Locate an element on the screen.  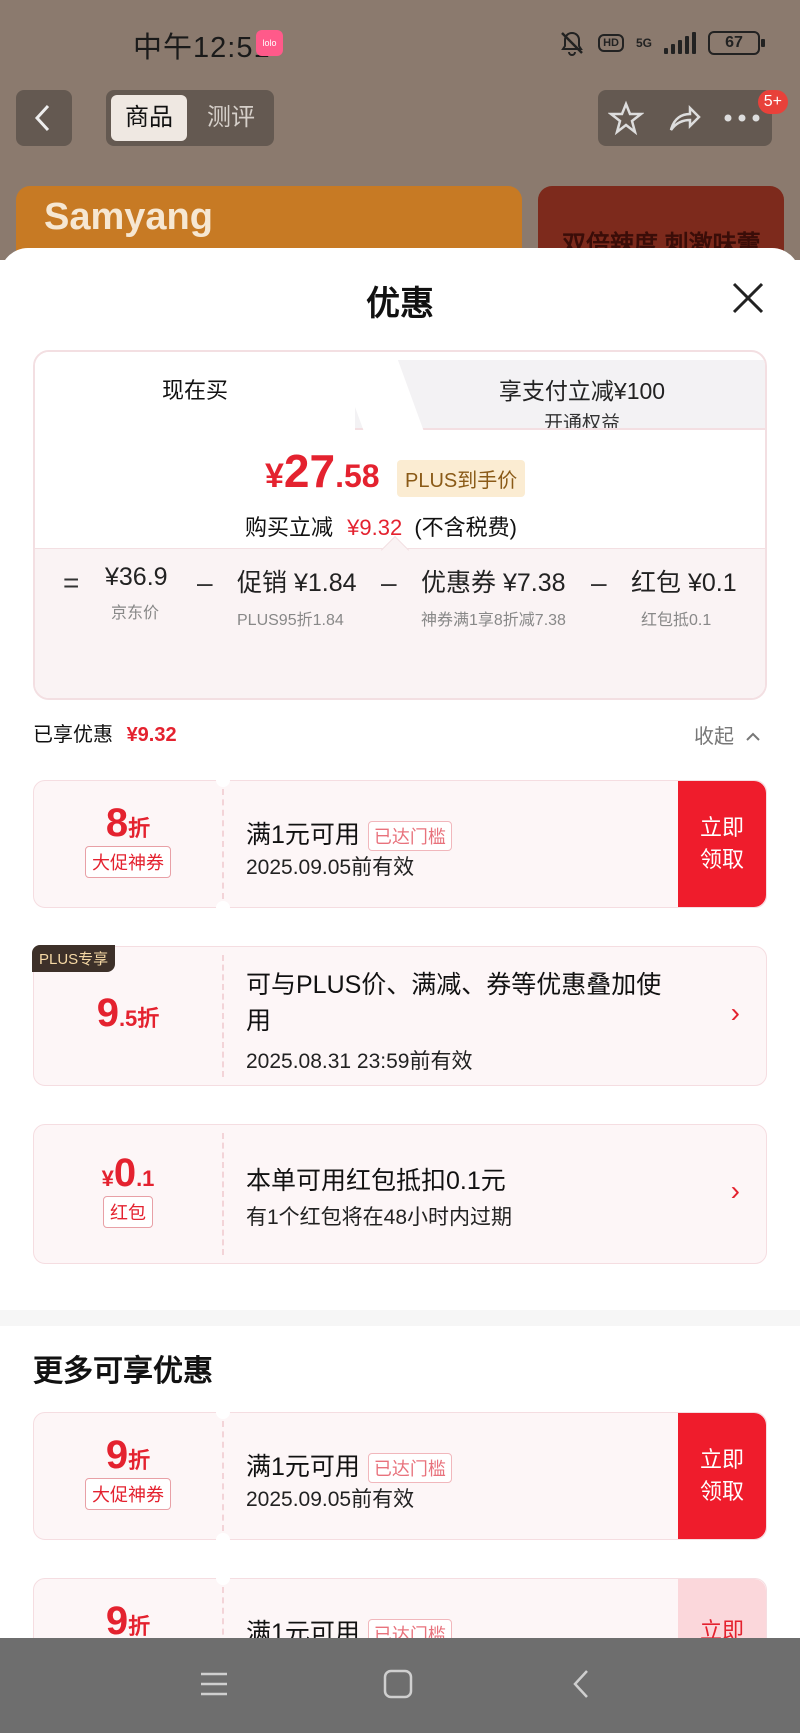
coupon-rate-main: 8 is located at coordinates (117, 823).